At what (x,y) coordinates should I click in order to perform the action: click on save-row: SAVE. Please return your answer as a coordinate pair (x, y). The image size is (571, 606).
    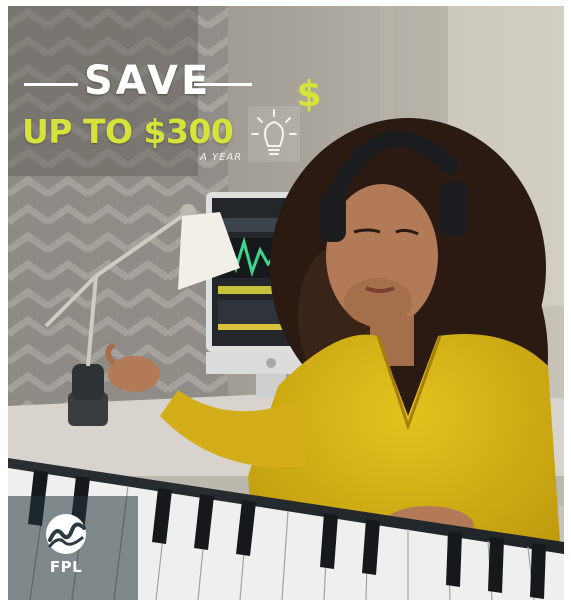
    Looking at the image, I should click on (137, 83).